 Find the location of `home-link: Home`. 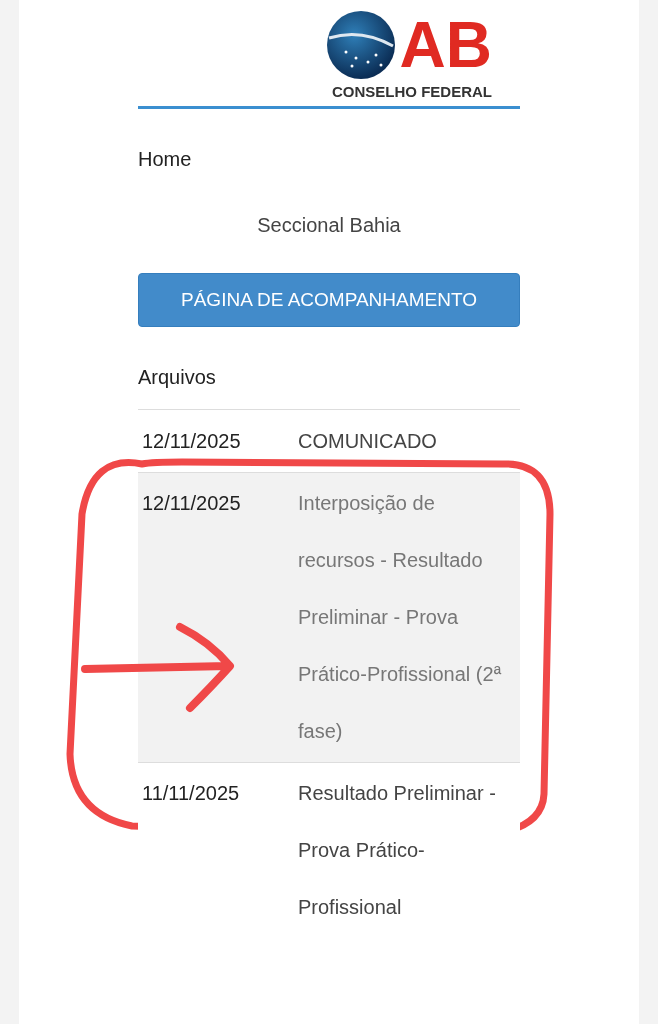

home-link: Home is located at coordinates (329, 159).